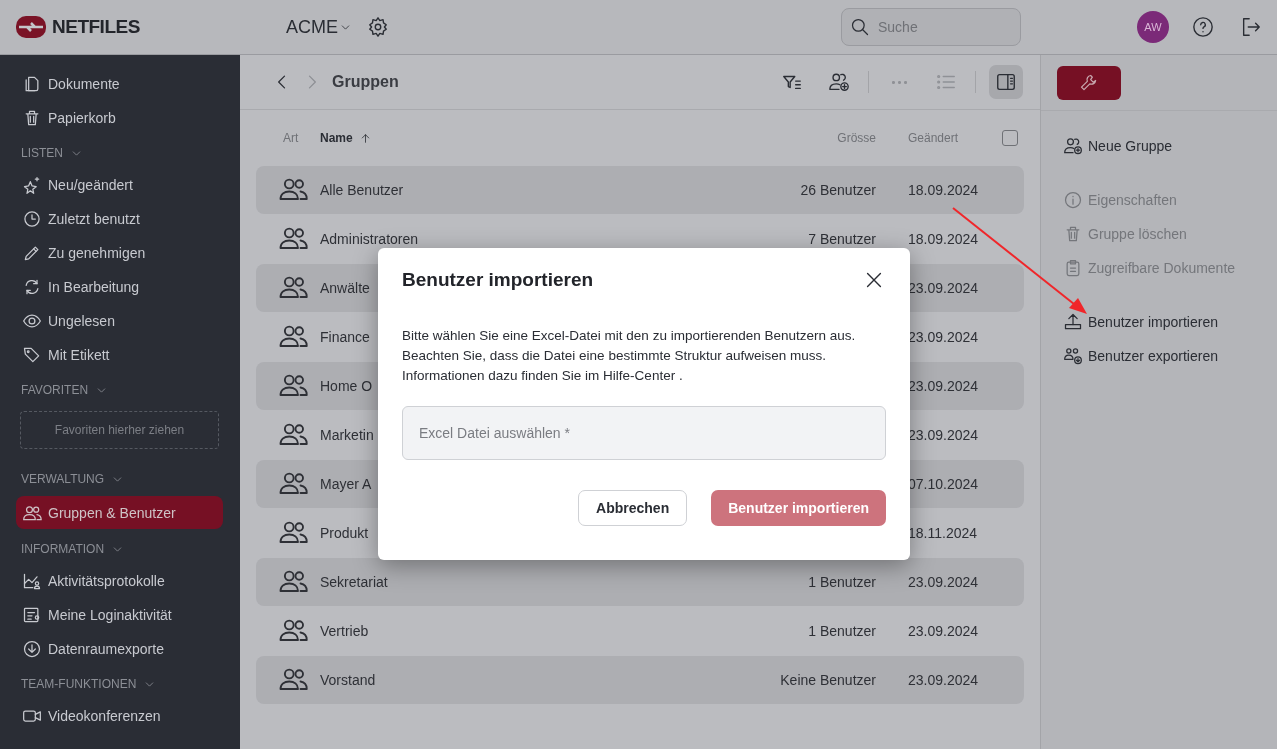 The height and width of the screenshot is (749, 1277). I want to click on panel-icon, so click(1006, 82).